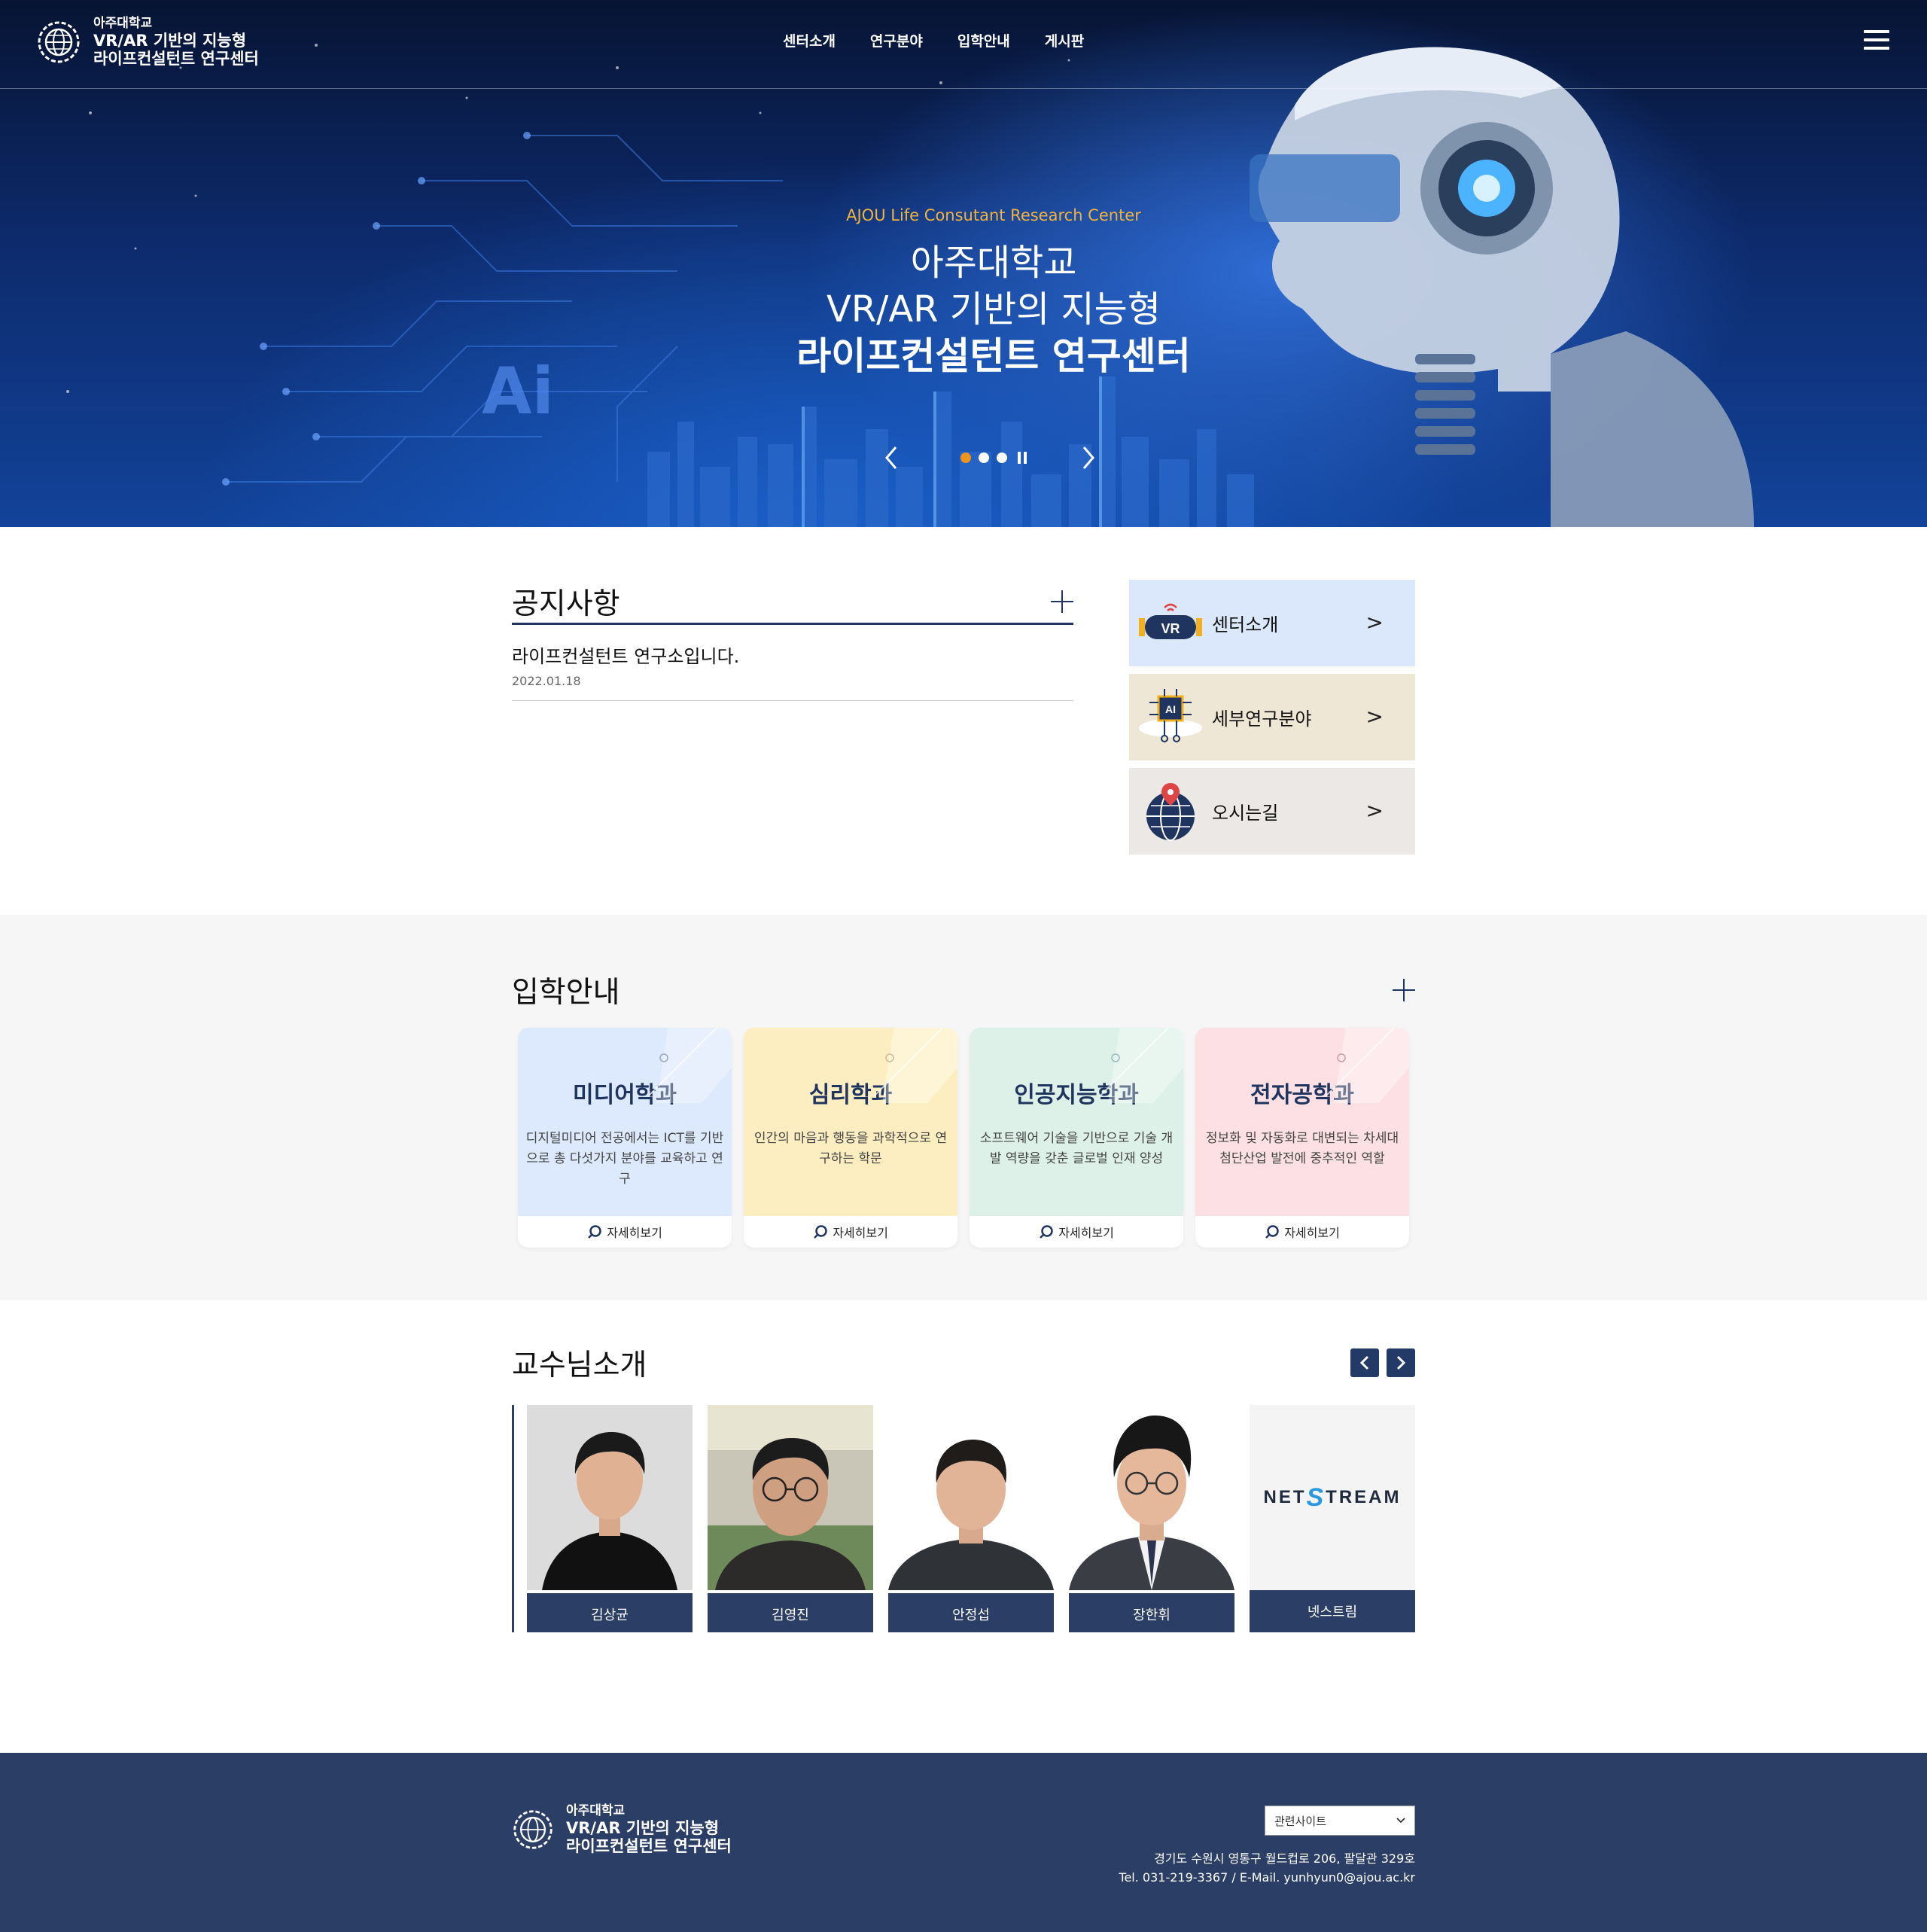 The image size is (1927, 1932). I want to click on hero-title-line2: VR/AR 기반의 지능형, so click(993, 309).